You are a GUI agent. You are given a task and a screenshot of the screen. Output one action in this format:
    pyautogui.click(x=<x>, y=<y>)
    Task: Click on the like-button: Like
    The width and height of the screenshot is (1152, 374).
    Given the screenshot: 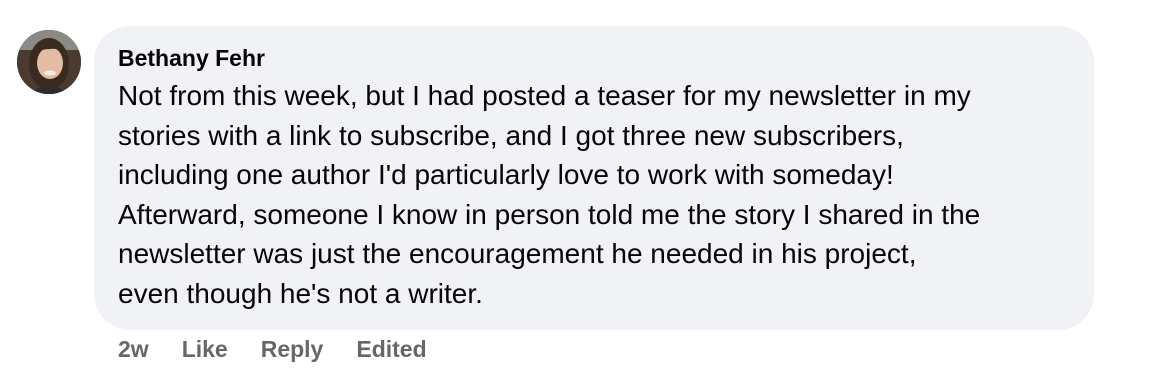 What is the action you would take?
    pyautogui.click(x=205, y=349)
    